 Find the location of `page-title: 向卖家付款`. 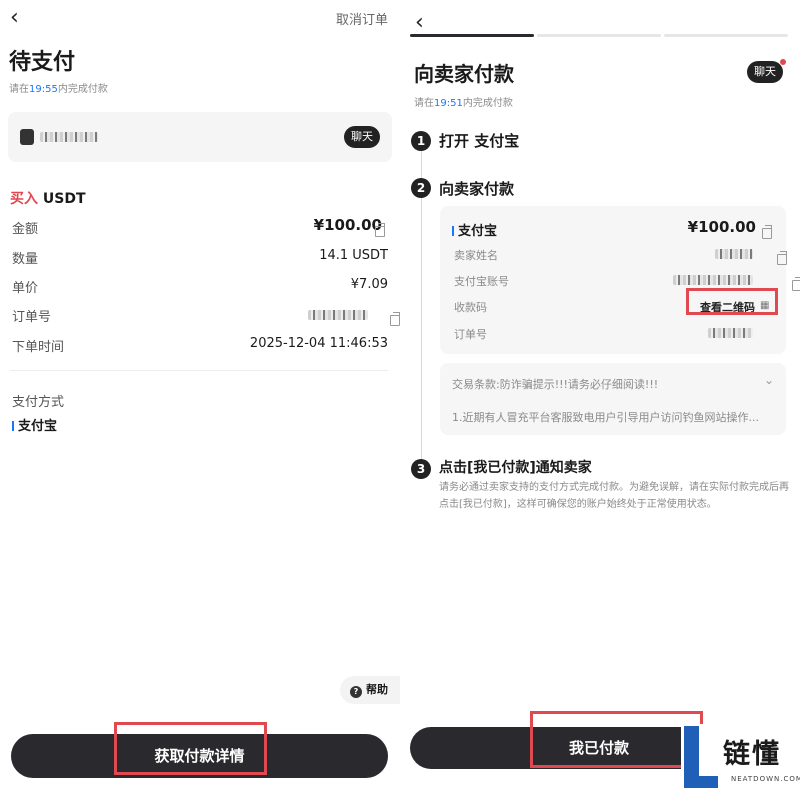

page-title: 向卖家付款 is located at coordinates (464, 74).